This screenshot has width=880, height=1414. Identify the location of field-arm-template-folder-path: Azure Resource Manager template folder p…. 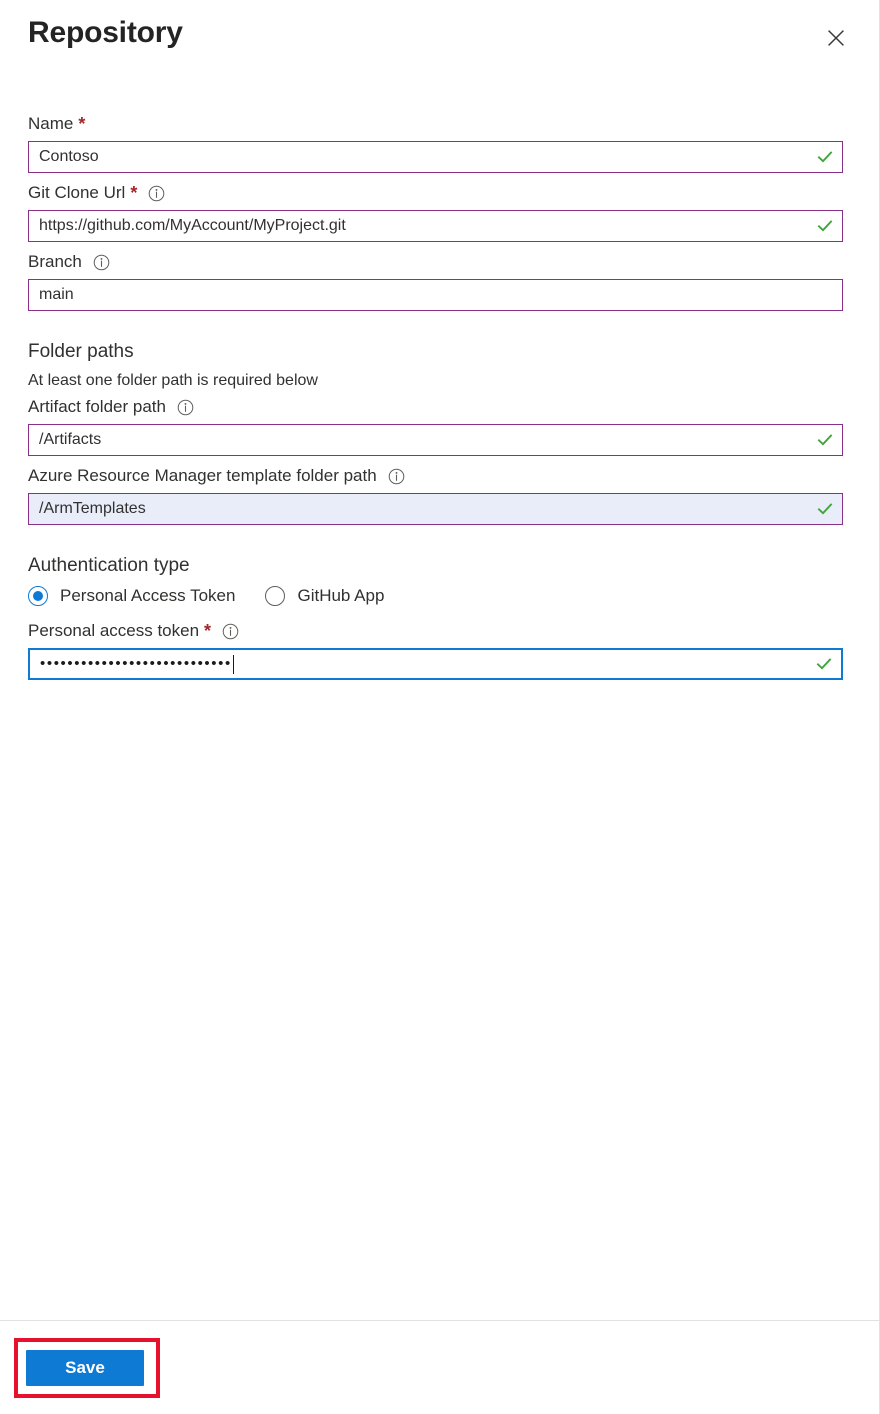
(435, 494).